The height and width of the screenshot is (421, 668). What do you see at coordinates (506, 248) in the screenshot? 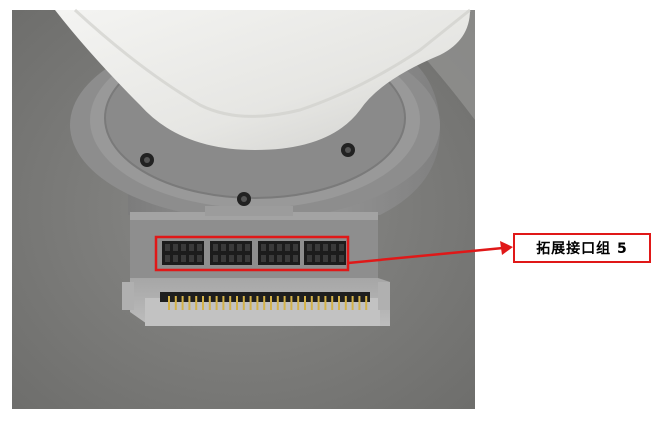
I see `callout-arrow-head` at bounding box center [506, 248].